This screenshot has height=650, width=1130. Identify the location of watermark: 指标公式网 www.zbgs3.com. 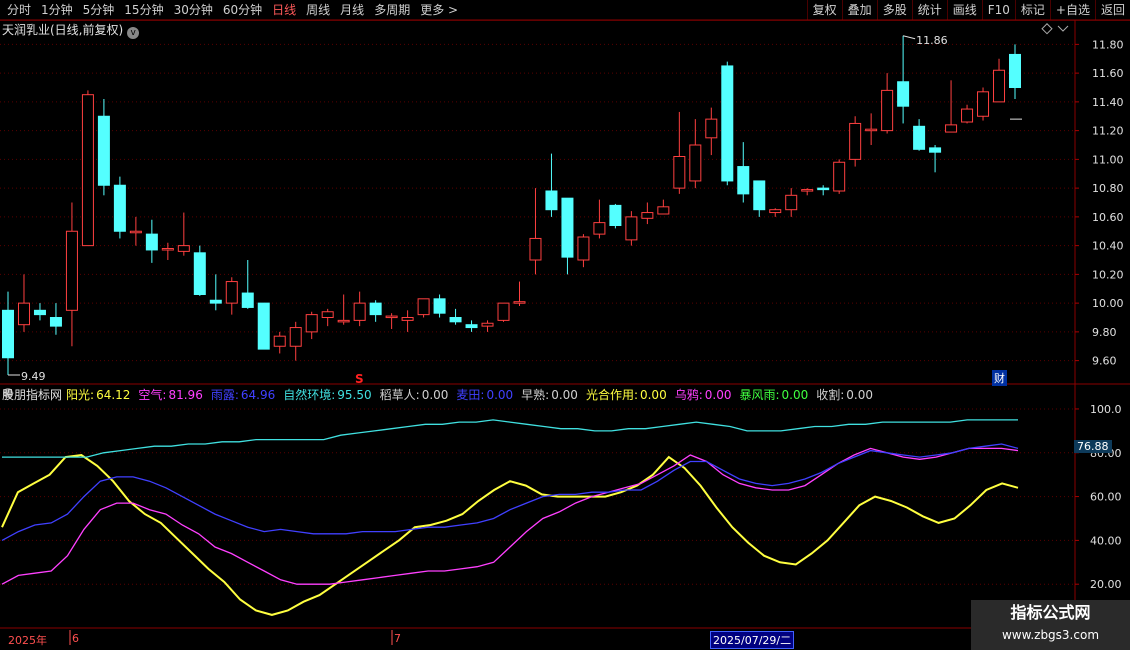
(1050, 625).